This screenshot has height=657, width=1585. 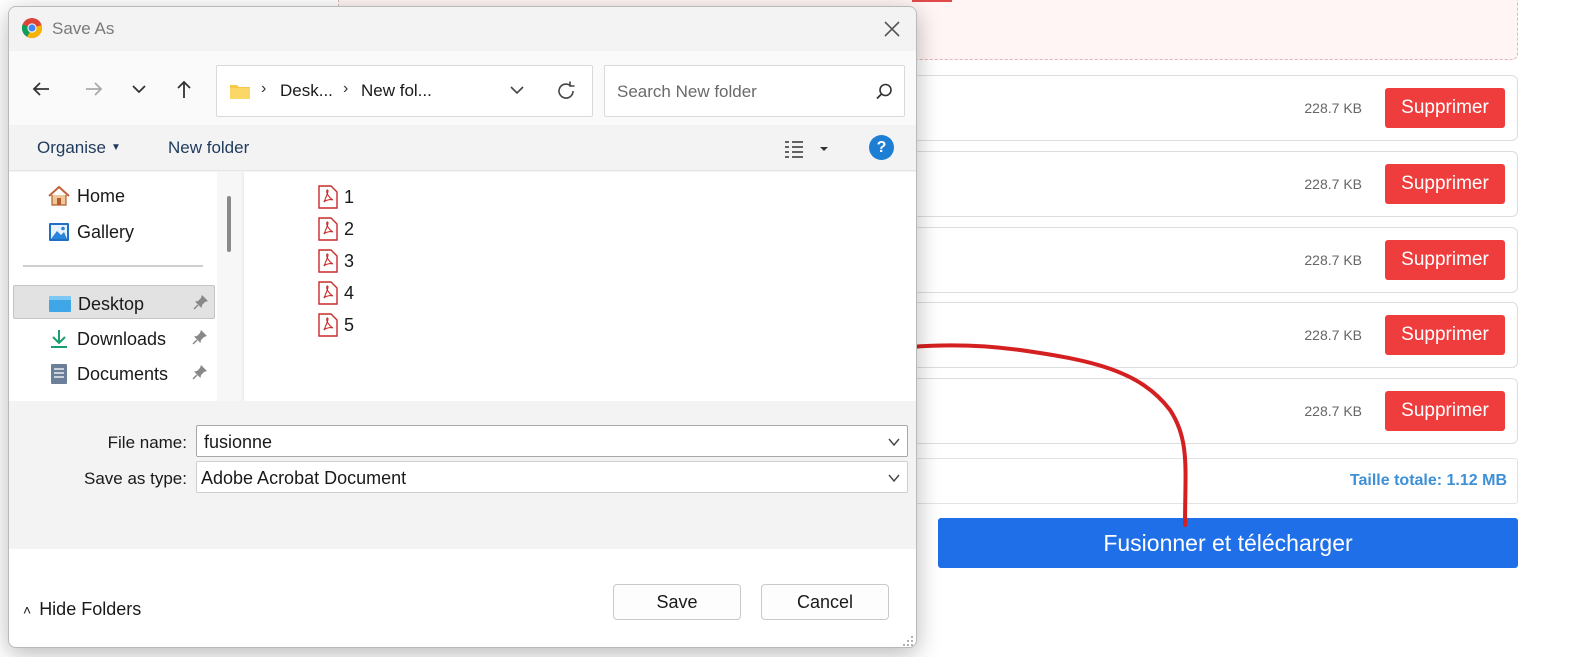 What do you see at coordinates (349, 325) in the screenshot?
I see `file-name: 5` at bounding box center [349, 325].